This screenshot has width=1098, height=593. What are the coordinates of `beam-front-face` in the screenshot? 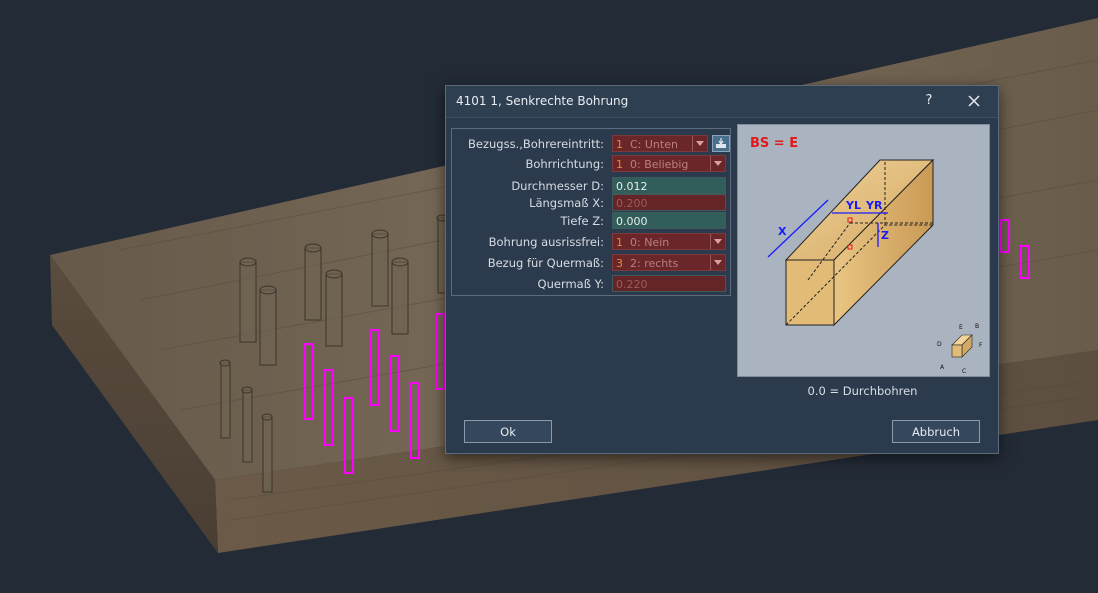 It's located at (810, 292).